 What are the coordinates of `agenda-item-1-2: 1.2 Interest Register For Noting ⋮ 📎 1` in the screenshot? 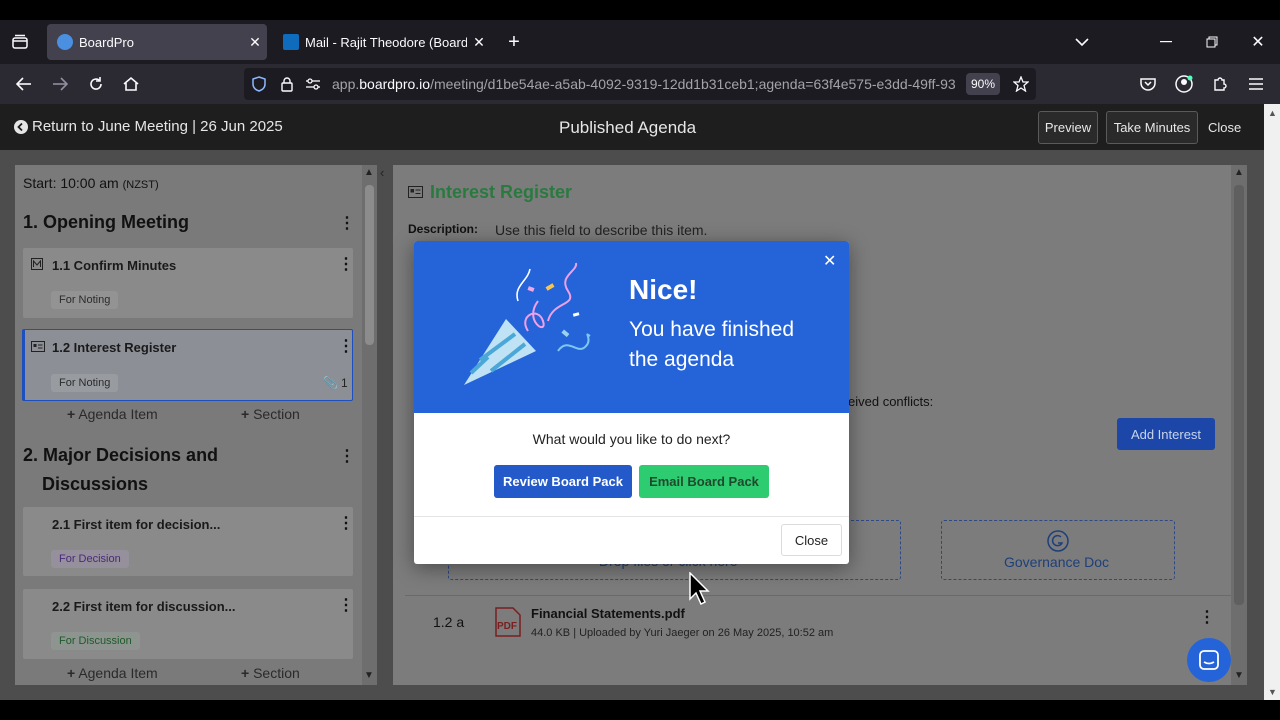 It's located at (188, 365).